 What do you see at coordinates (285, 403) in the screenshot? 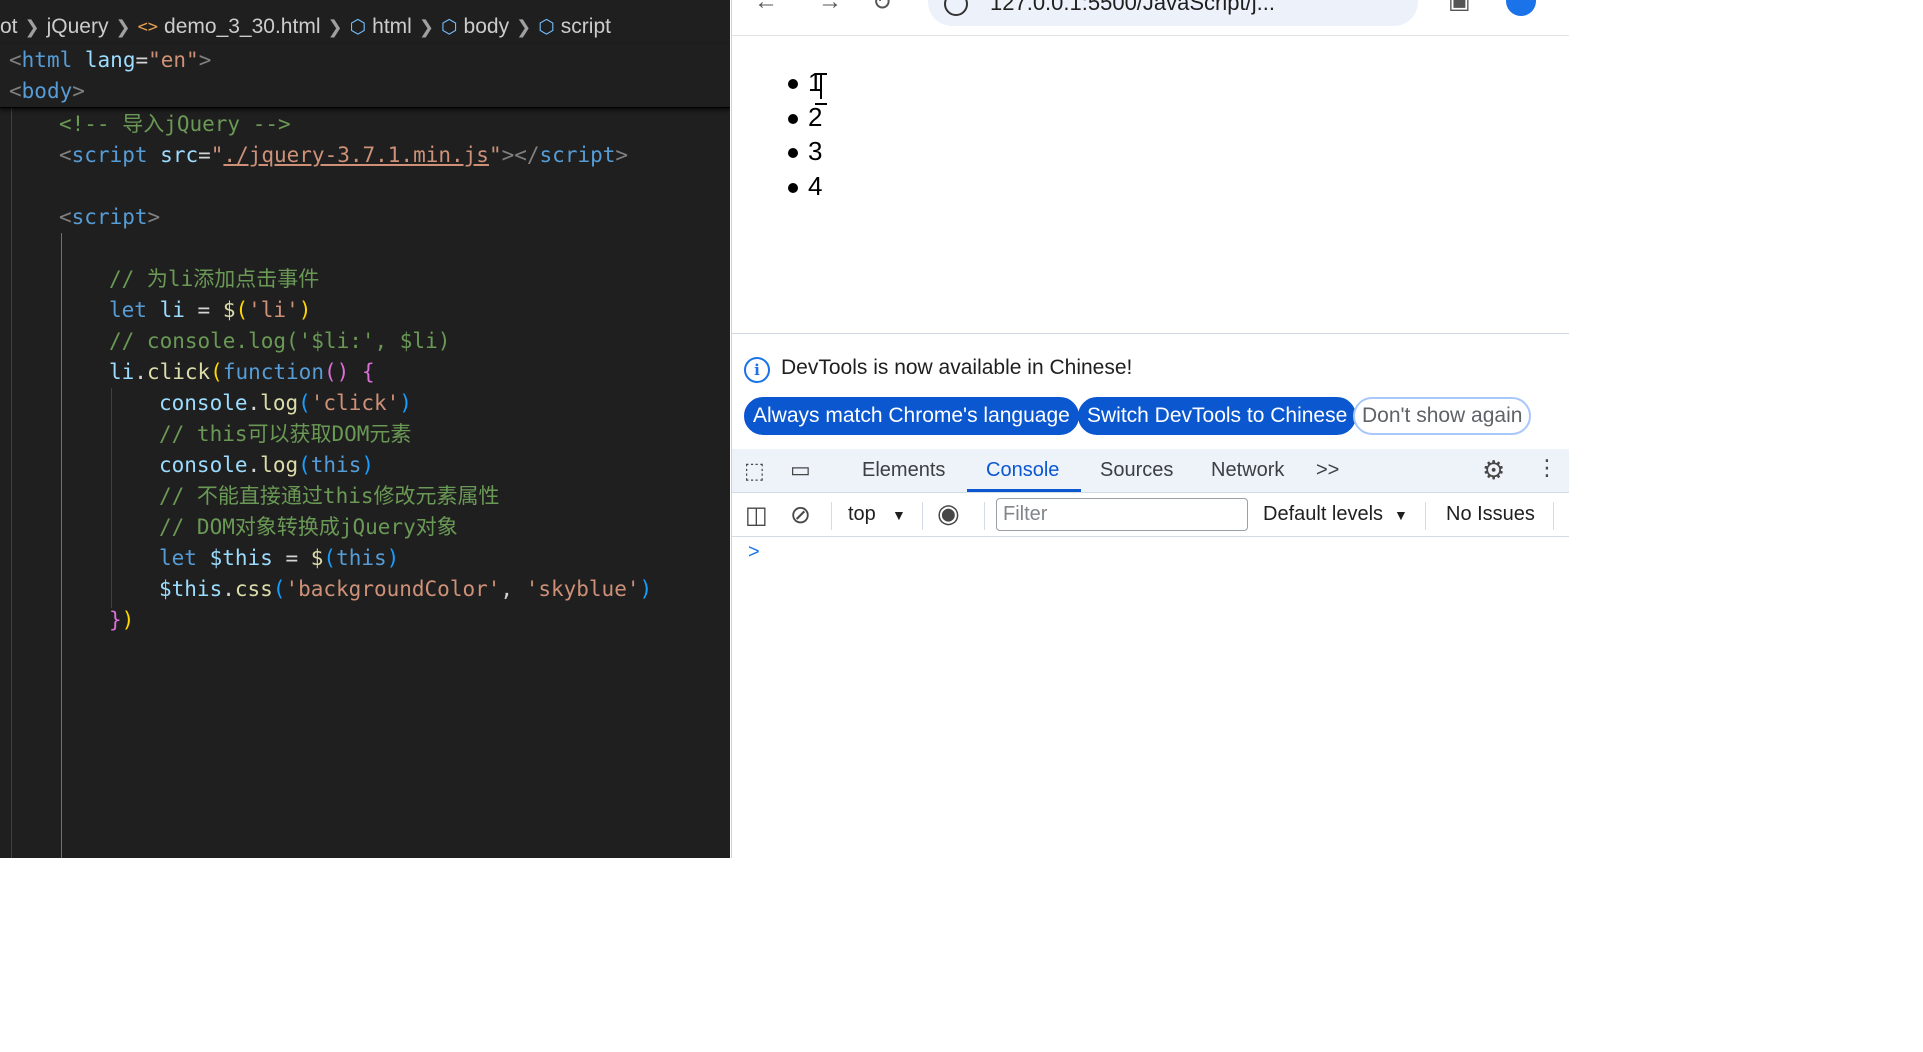
I see `code-line-log-click: console.log('click')` at bounding box center [285, 403].